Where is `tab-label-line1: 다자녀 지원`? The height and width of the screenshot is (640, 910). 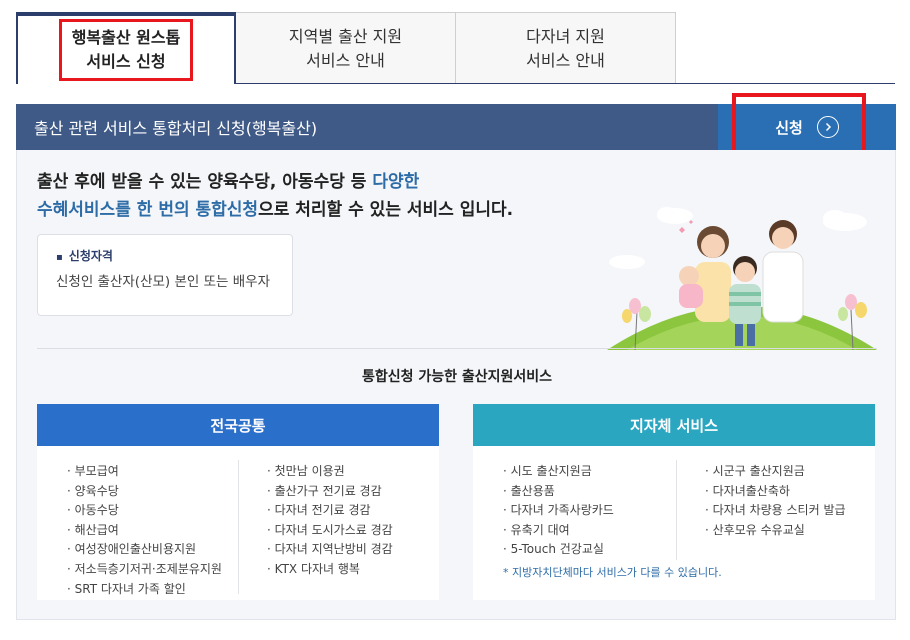 tab-label-line1: 다자녀 지원 is located at coordinates (565, 36).